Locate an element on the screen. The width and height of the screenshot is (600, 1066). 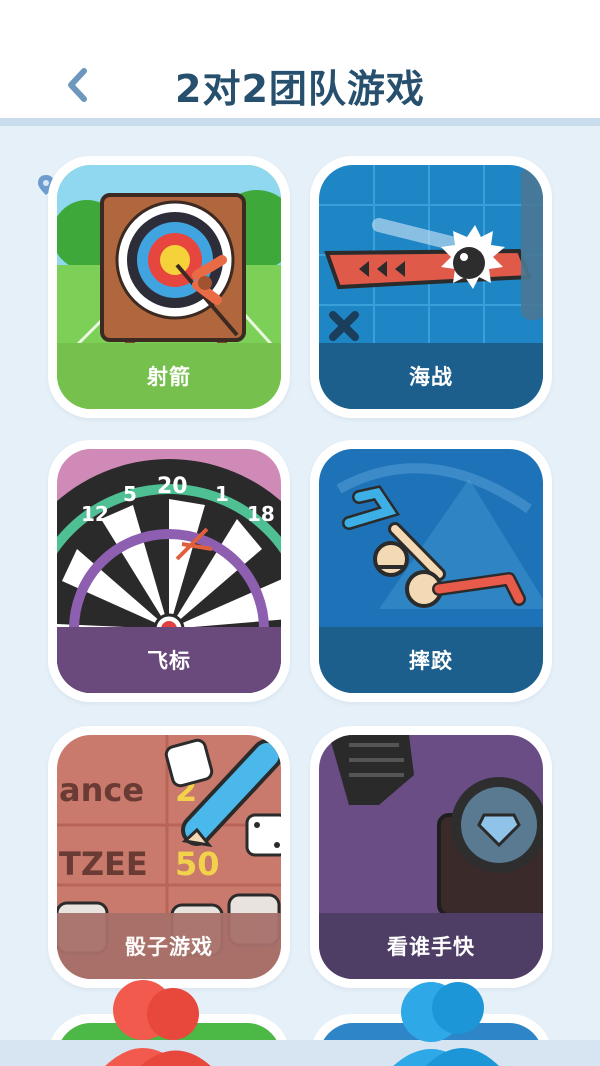
header-divider is located at coordinates (300, 122).